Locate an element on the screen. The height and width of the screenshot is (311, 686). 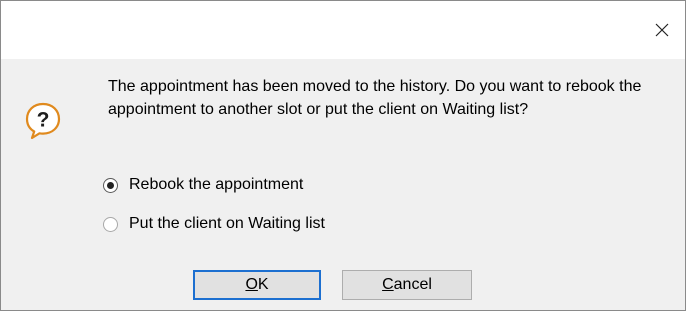
cancel-button: Cancel is located at coordinates (407, 285).